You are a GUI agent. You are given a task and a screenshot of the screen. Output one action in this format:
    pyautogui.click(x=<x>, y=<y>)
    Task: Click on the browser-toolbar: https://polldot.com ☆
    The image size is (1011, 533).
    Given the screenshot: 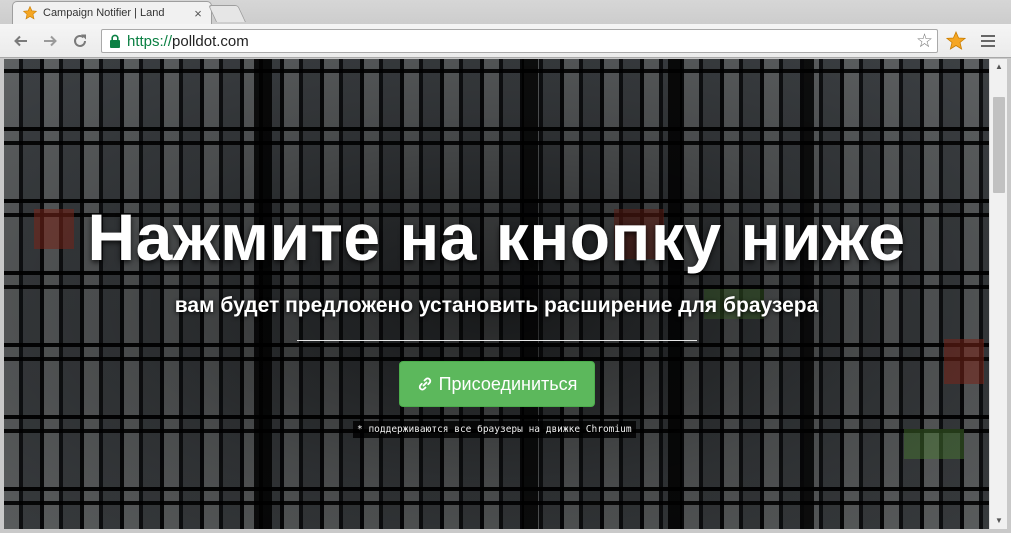 What is the action you would take?
    pyautogui.click(x=505, y=41)
    